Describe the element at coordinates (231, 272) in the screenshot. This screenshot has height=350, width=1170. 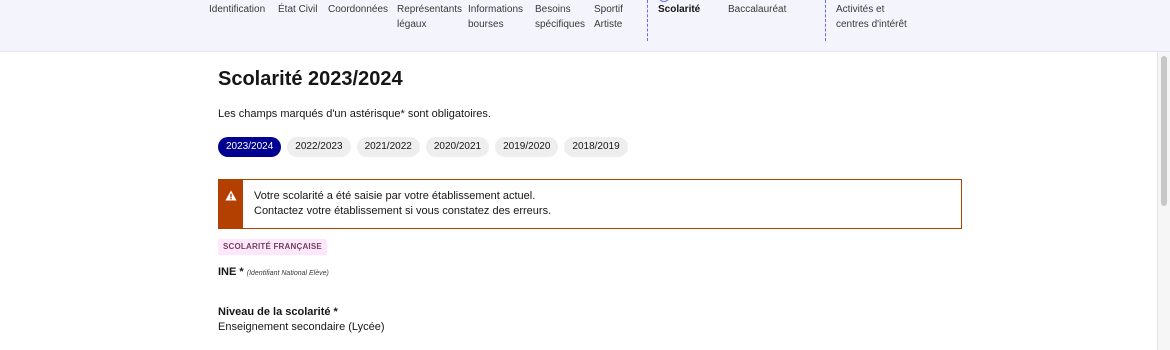
I see `ine-label: INE *` at that location.